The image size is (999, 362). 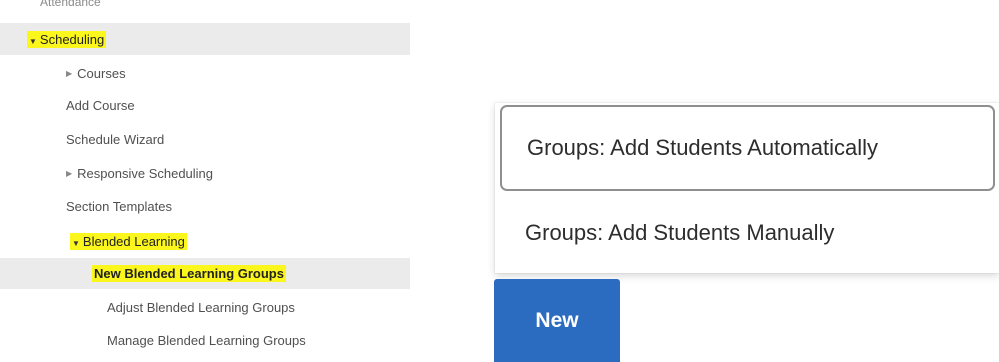 I want to click on nav-item-cut-off: Attendance, so click(x=205, y=4).